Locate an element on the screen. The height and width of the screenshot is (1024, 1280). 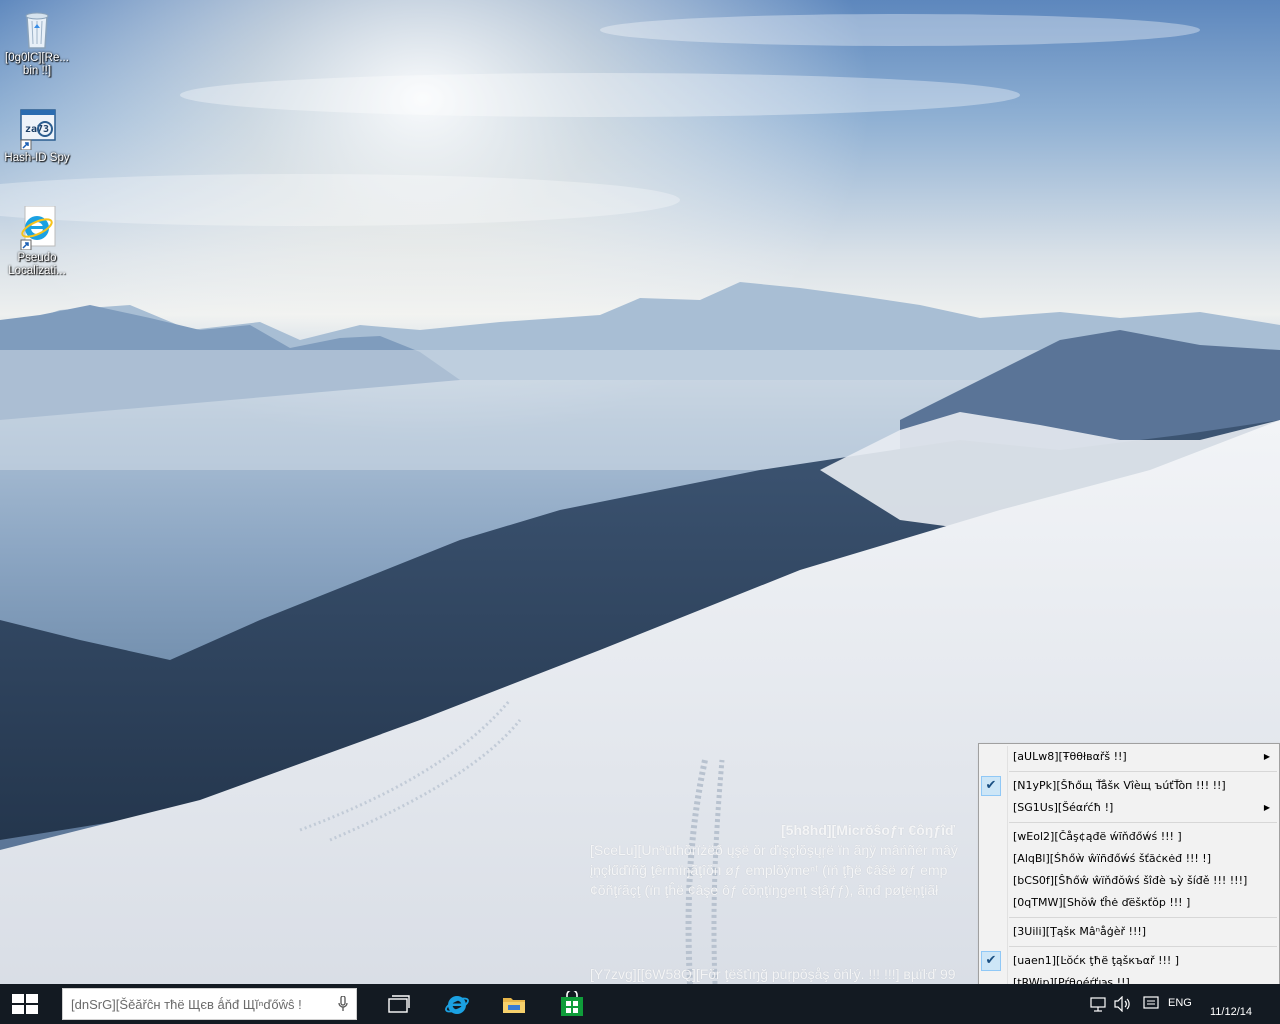
menu-item-label: [wEol2][Čåş¢ąđë ẃĩňđőẃś !!! ] is located at coordinates (1097, 836).